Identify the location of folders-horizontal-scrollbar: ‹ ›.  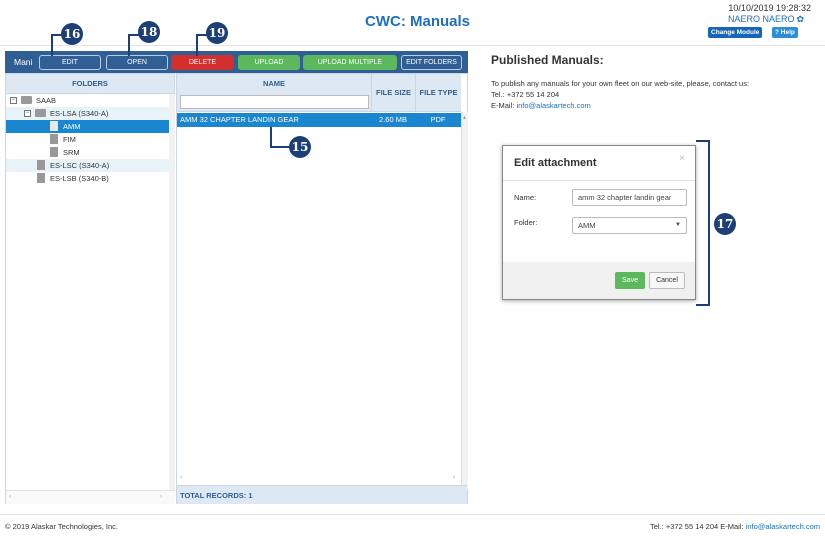
(90, 497).